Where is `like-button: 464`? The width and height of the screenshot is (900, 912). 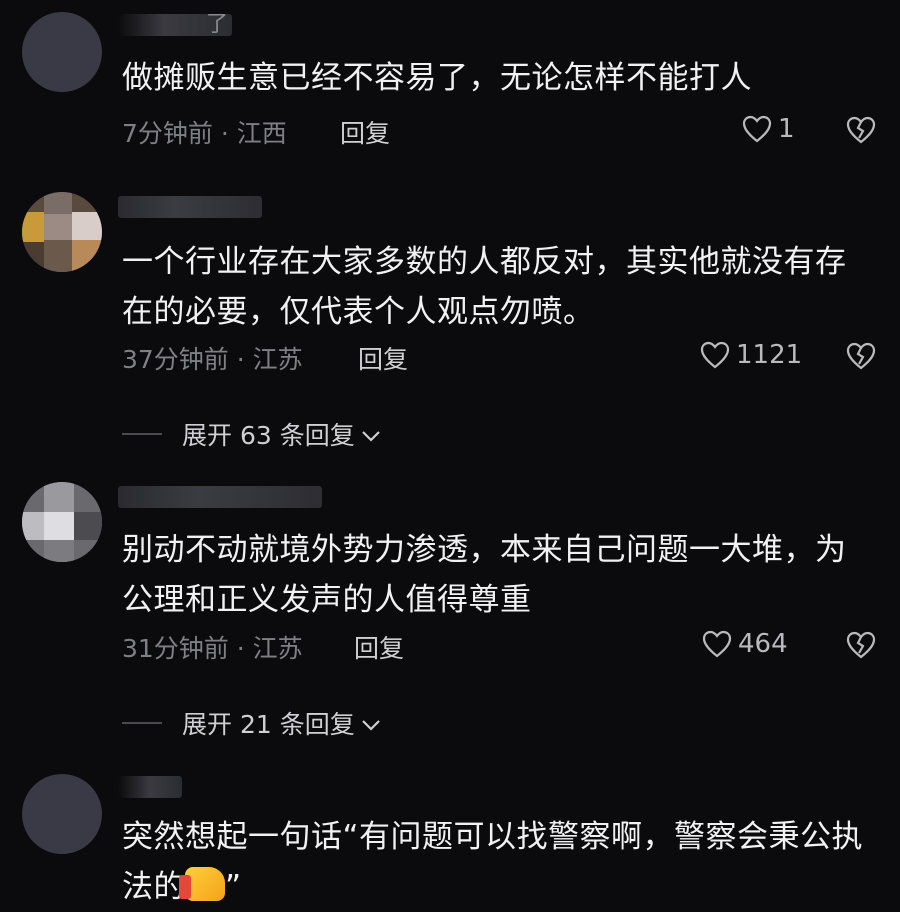 like-button: 464 is located at coordinates (745, 644).